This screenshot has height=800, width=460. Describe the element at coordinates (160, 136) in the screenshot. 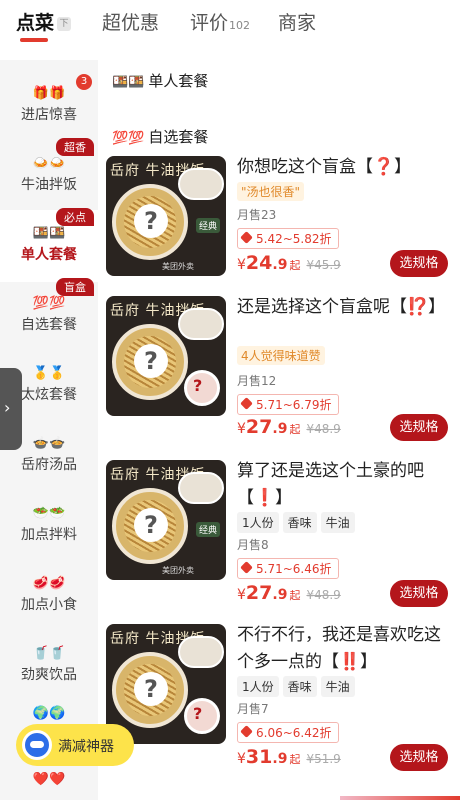

I see `section-header-custom-set: 💯💯 自选套餐` at that location.